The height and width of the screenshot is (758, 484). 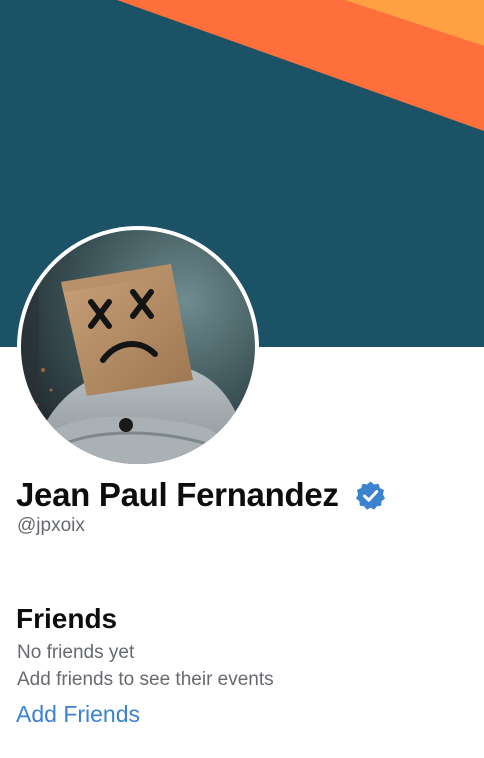 I want to click on friends-empty-subtitle: Add friends to see their events, so click(x=145, y=679).